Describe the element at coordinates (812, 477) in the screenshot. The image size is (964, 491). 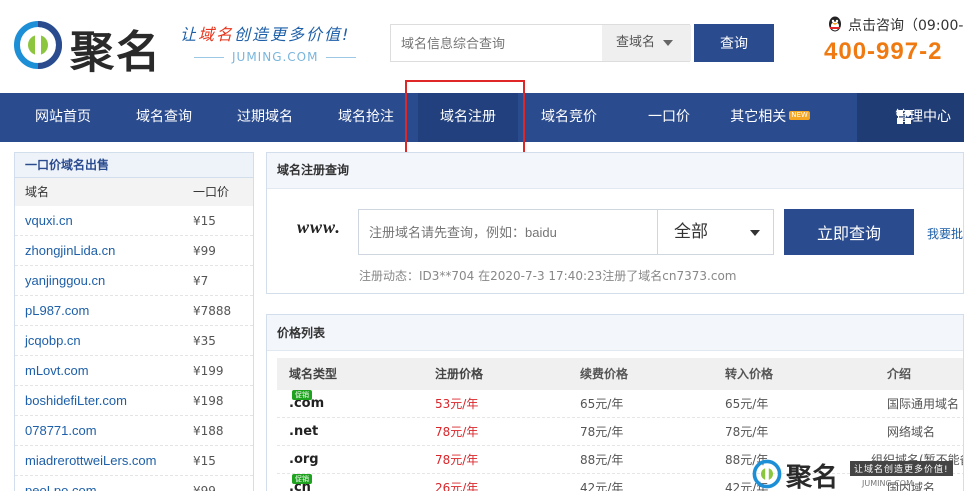
I see `watermark-text: 聚名` at that location.